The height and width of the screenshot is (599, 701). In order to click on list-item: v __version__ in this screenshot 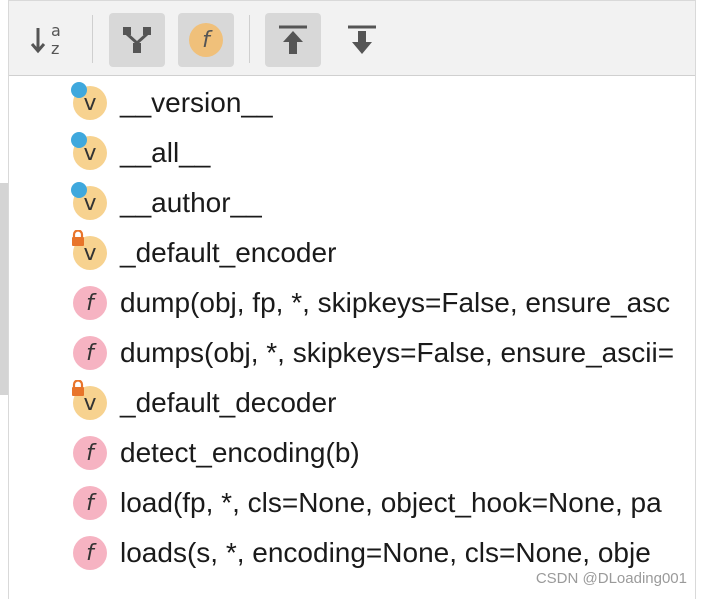, I will do `click(352, 102)`.